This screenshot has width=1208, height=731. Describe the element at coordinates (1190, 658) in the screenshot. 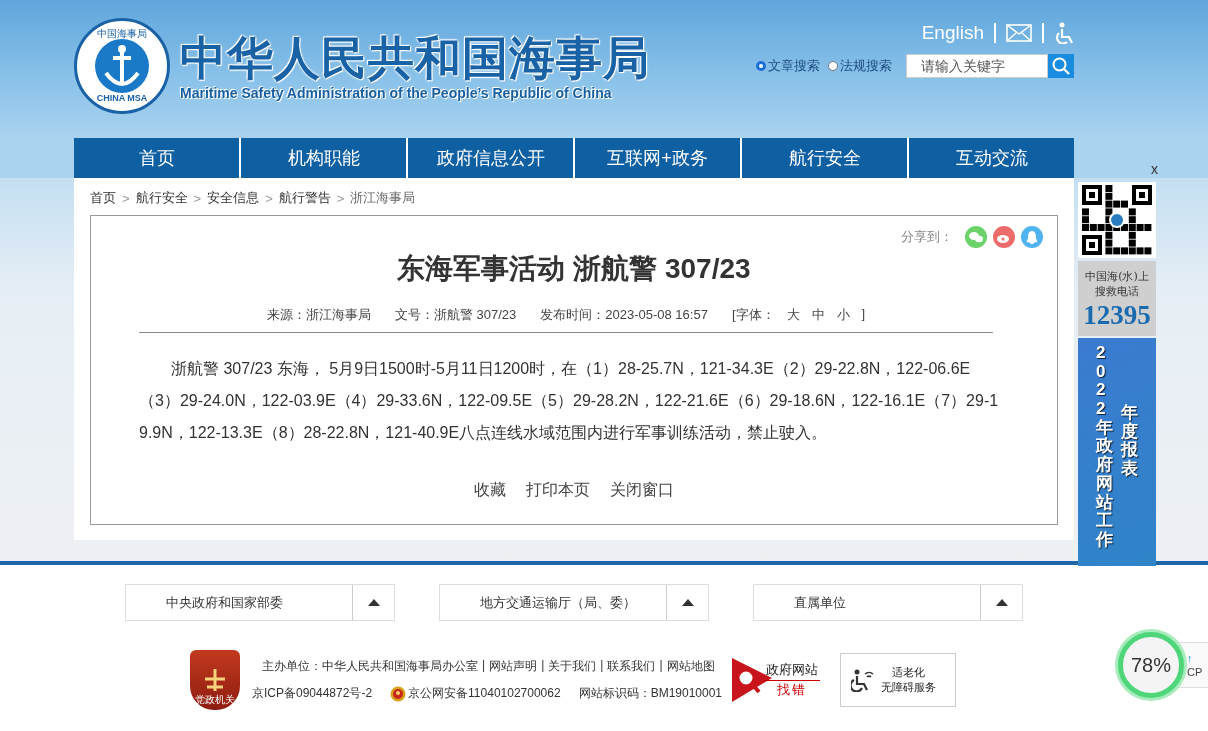

I see `arrow-text: ↑` at that location.